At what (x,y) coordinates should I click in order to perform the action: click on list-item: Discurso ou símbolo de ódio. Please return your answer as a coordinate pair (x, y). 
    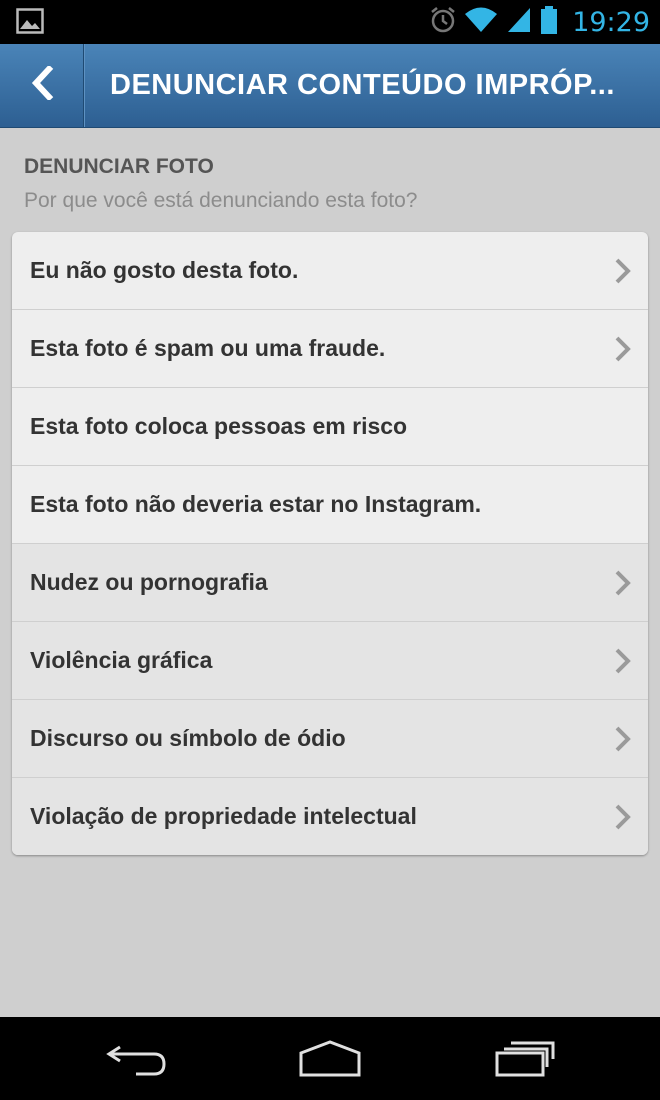
    Looking at the image, I should click on (330, 738).